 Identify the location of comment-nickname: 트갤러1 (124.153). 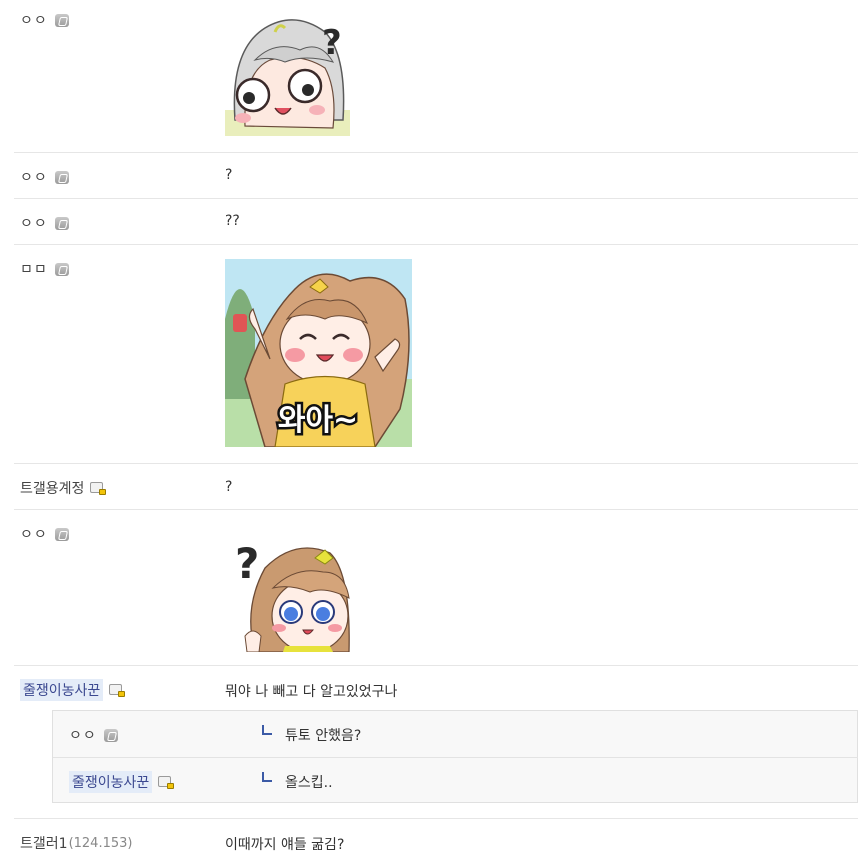
(76, 843).